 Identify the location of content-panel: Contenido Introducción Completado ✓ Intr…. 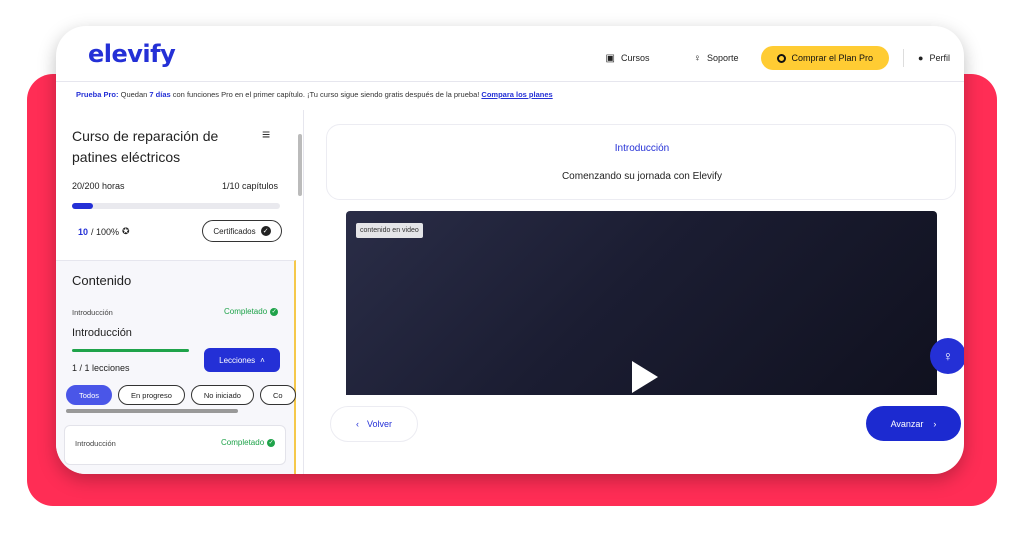
(176, 367).